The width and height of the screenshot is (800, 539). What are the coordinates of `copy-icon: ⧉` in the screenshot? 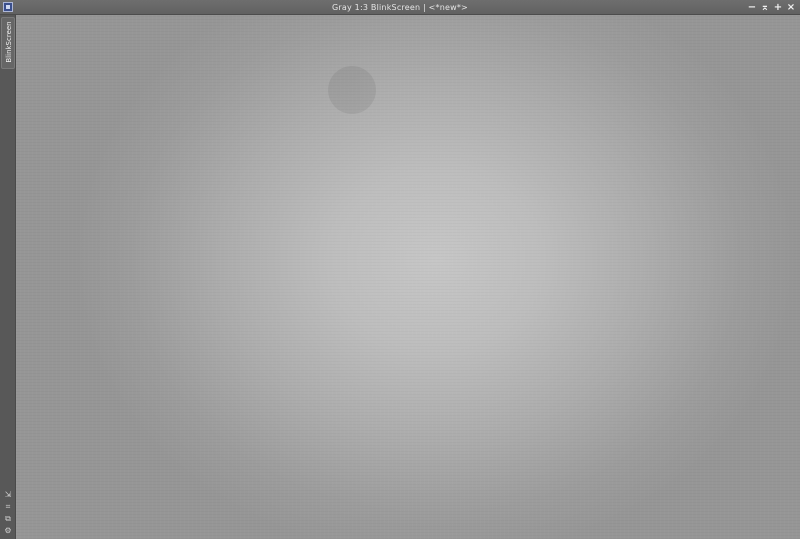 It's located at (8, 518).